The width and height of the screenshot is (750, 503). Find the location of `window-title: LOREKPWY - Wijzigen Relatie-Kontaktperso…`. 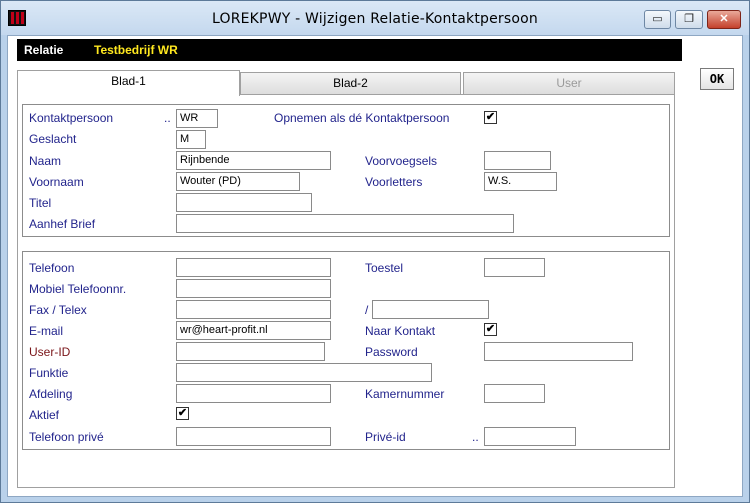

window-title: LOREKPWY - Wijzigen Relatie-Kontaktperso… is located at coordinates (374, 19).